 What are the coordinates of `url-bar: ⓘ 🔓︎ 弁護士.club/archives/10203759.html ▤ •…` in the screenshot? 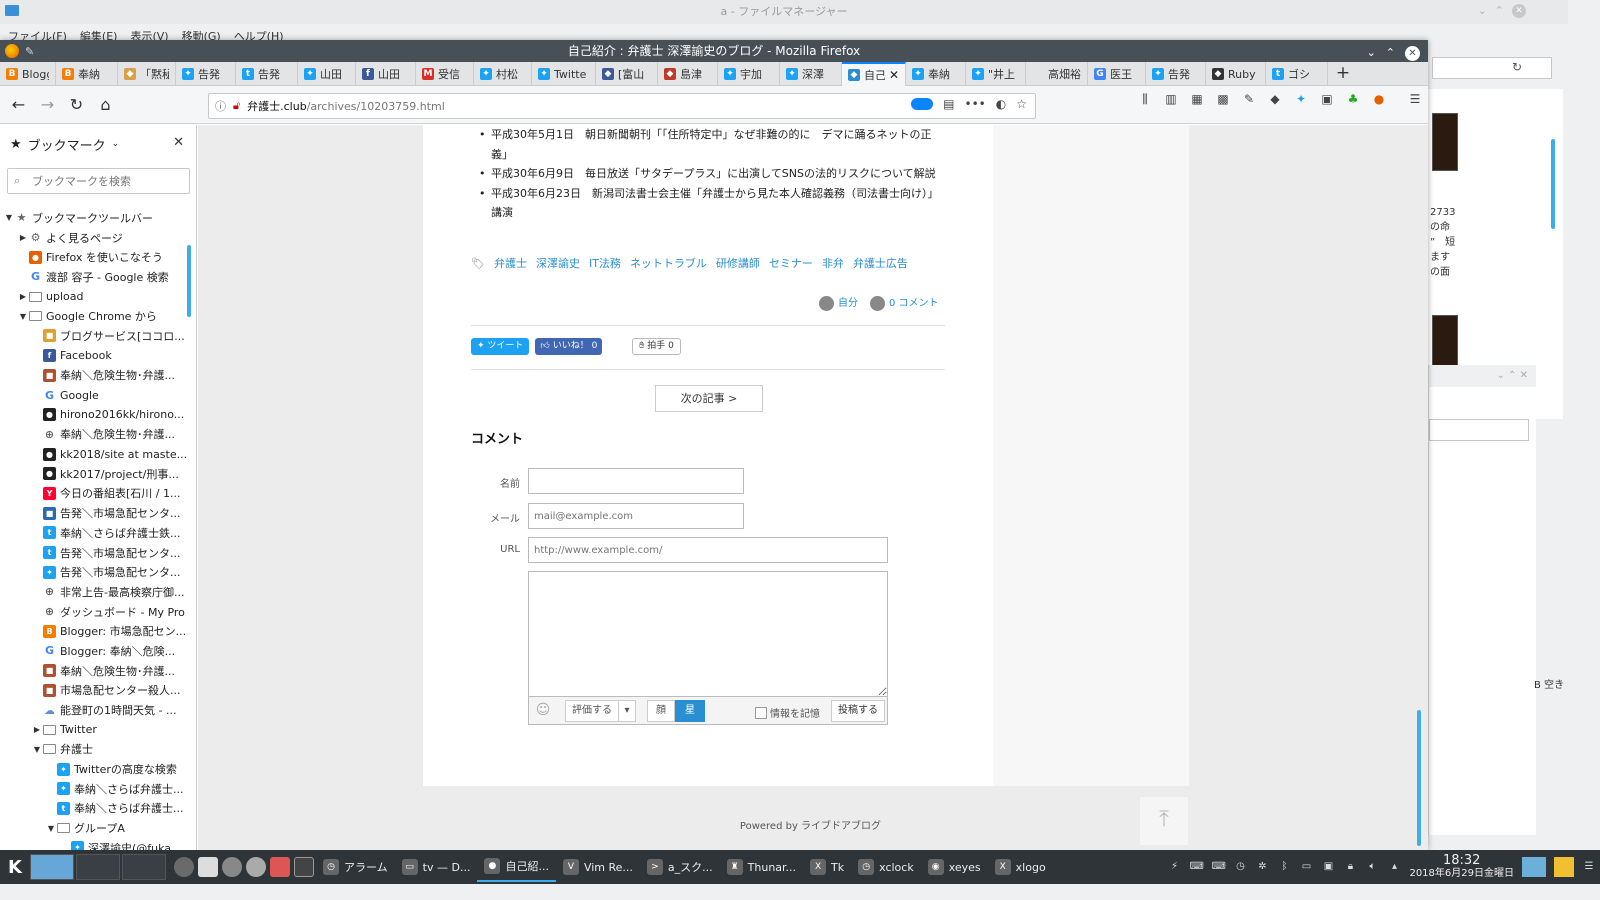 It's located at (622, 106).